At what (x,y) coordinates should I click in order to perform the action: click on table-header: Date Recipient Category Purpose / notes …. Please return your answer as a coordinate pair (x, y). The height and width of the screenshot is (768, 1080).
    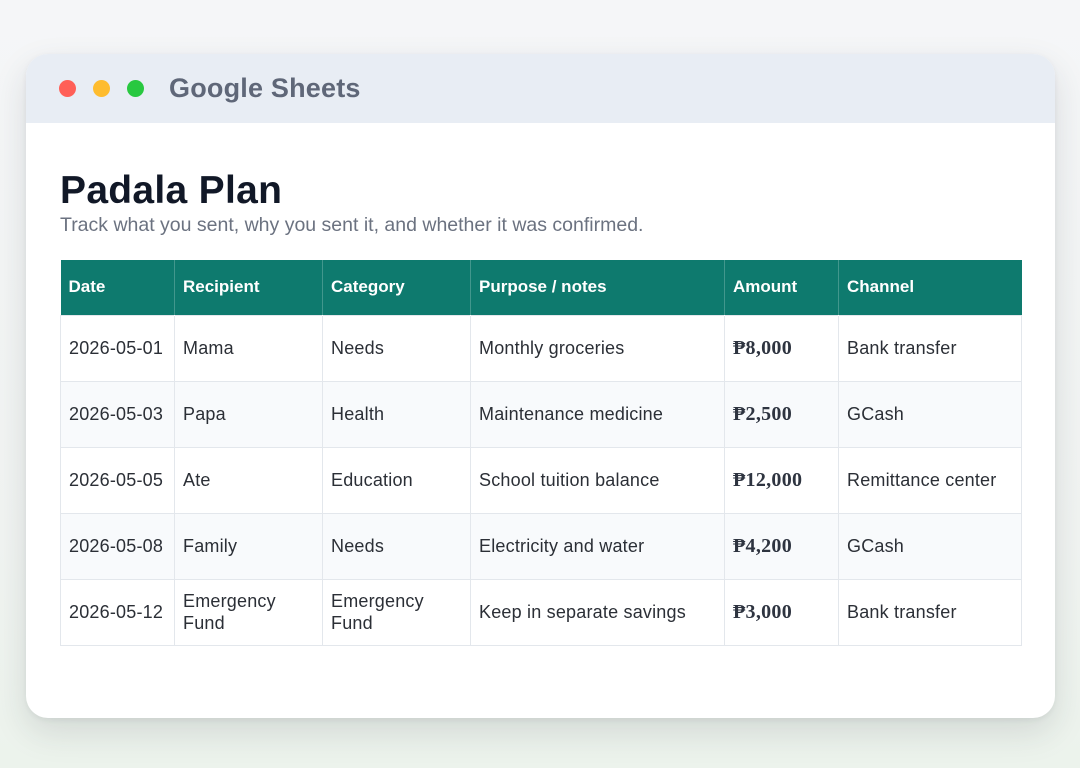
    Looking at the image, I should click on (541, 287).